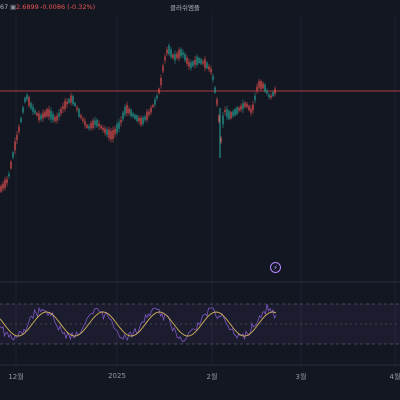 This screenshot has height=400, width=400. Describe the element at coordinates (4, 7) in the screenshot. I see `price-fragment: 67` at that location.